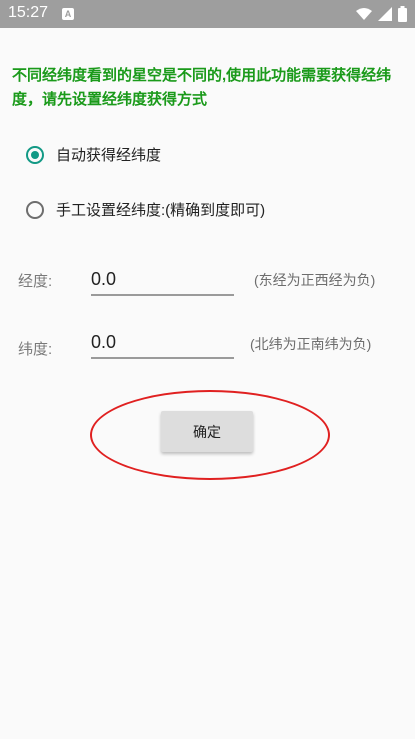  Describe the element at coordinates (311, 344) in the screenshot. I see `latitude-hint: (北纬为正南纬为负)` at that location.